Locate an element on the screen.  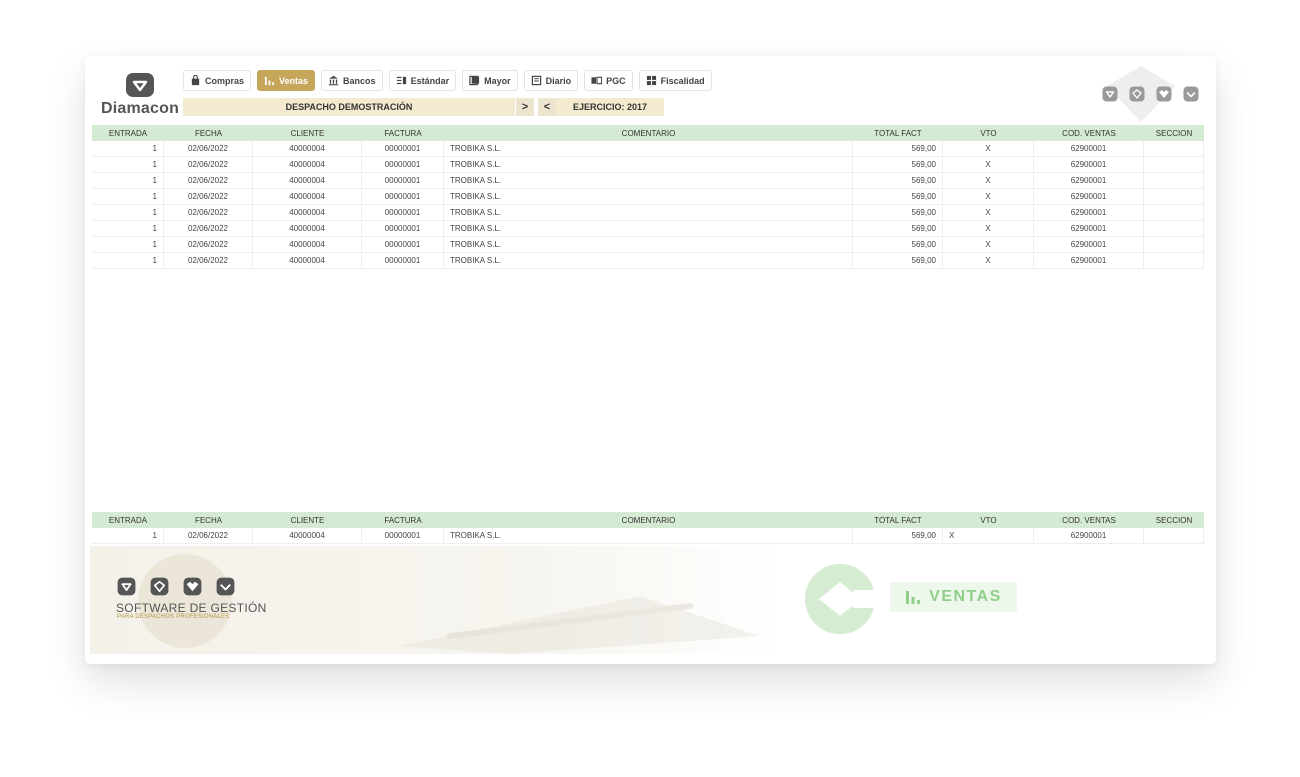
diamond-icon is located at coordinates (1110, 94).